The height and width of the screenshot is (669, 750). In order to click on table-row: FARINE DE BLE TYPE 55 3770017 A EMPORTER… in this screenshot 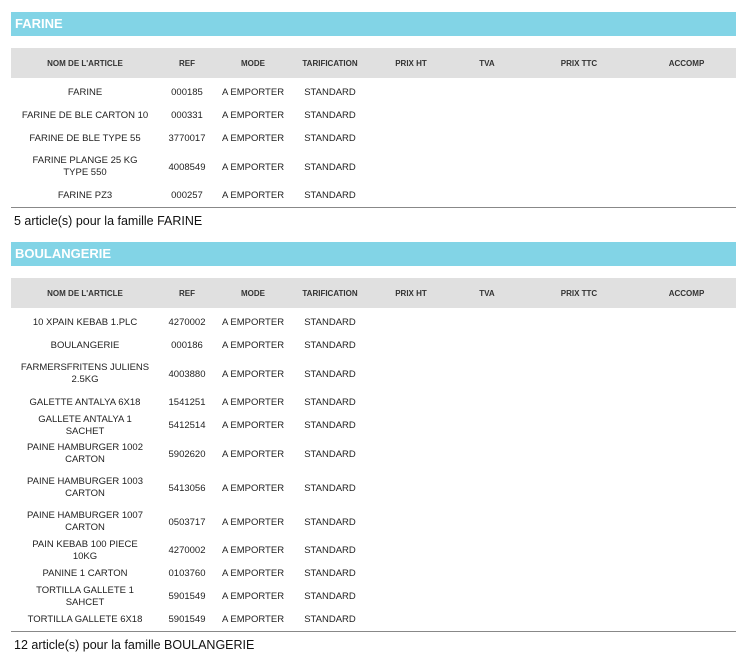, I will do `click(373, 138)`.